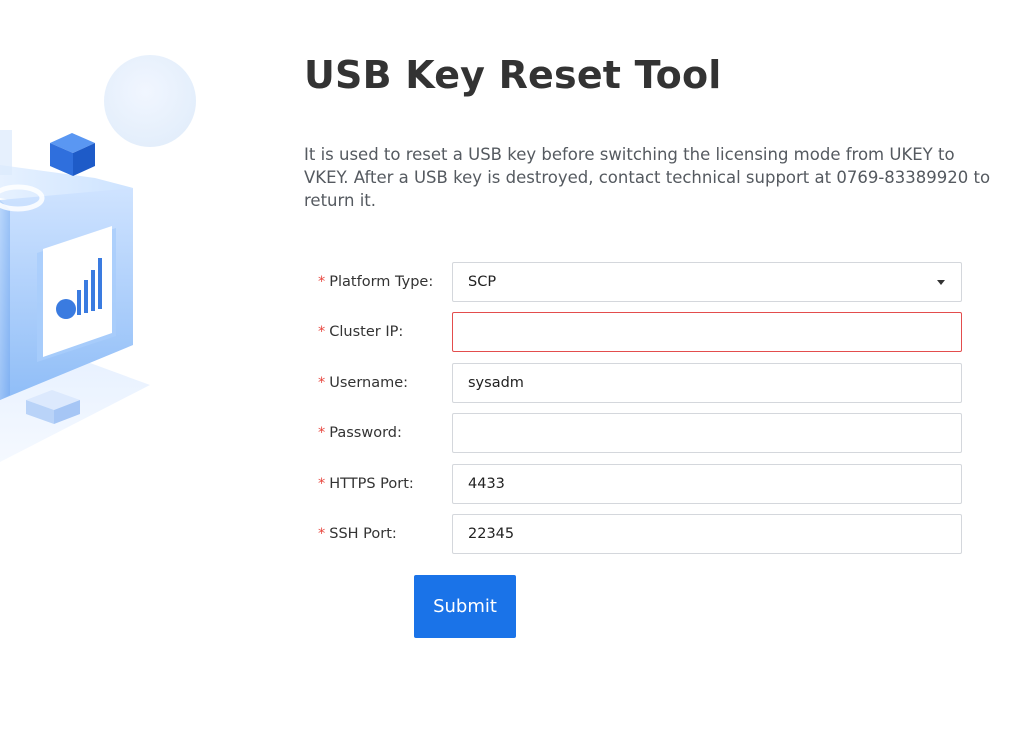 The width and height of the screenshot is (1024, 743). What do you see at coordinates (5, 300) in the screenshot?
I see `cube-left-face` at bounding box center [5, 300].